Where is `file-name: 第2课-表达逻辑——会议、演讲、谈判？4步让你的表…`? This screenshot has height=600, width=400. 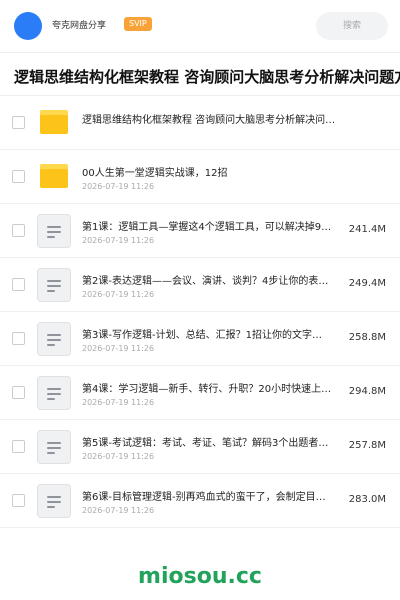 file-name: 第2课-表达逻辑——会议、演讲、谈判？4步让你的表… is located at coordinates (205, 281).